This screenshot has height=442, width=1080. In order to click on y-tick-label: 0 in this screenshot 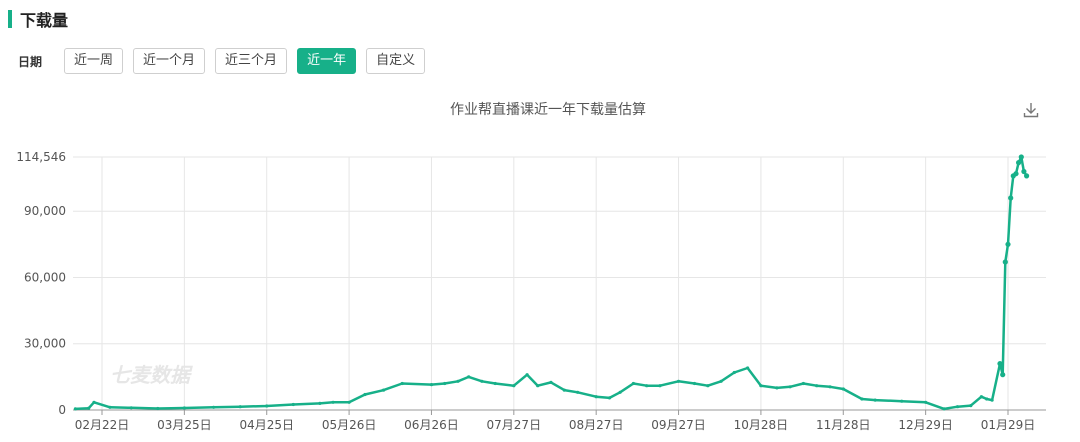, I will do `click(62, 410)`.